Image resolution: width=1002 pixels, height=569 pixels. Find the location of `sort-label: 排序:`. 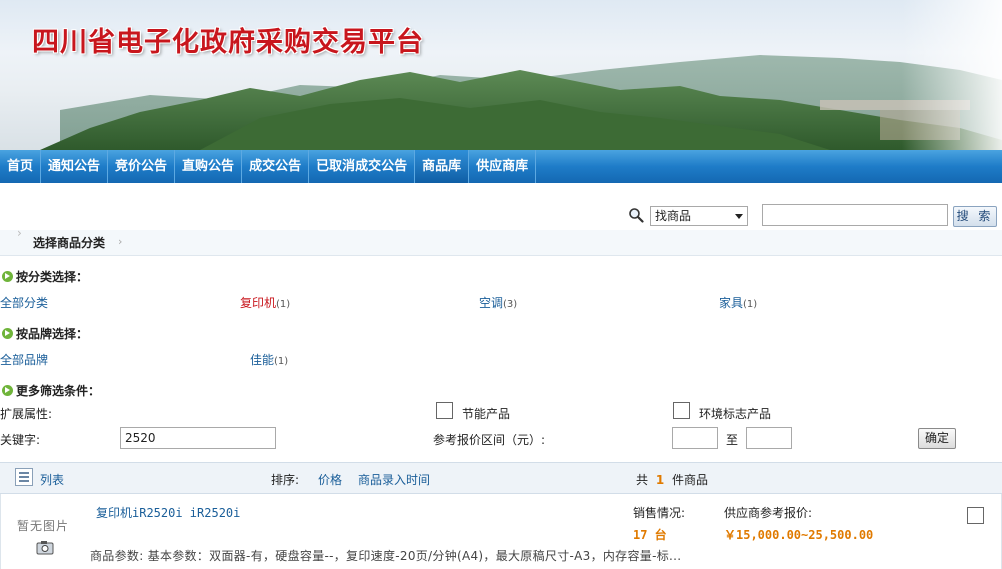

sort-label: 排序: is located at coordinates (285, 480).